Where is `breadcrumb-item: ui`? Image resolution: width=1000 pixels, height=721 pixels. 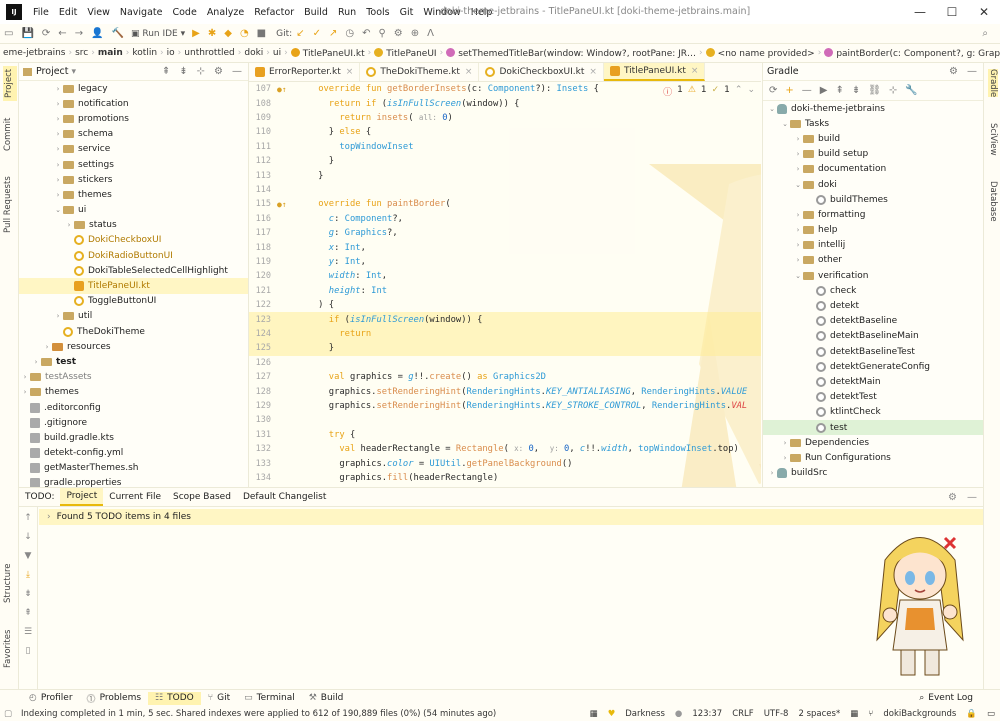
breadcrumb-item: ui is located at coordinates (277, 53).